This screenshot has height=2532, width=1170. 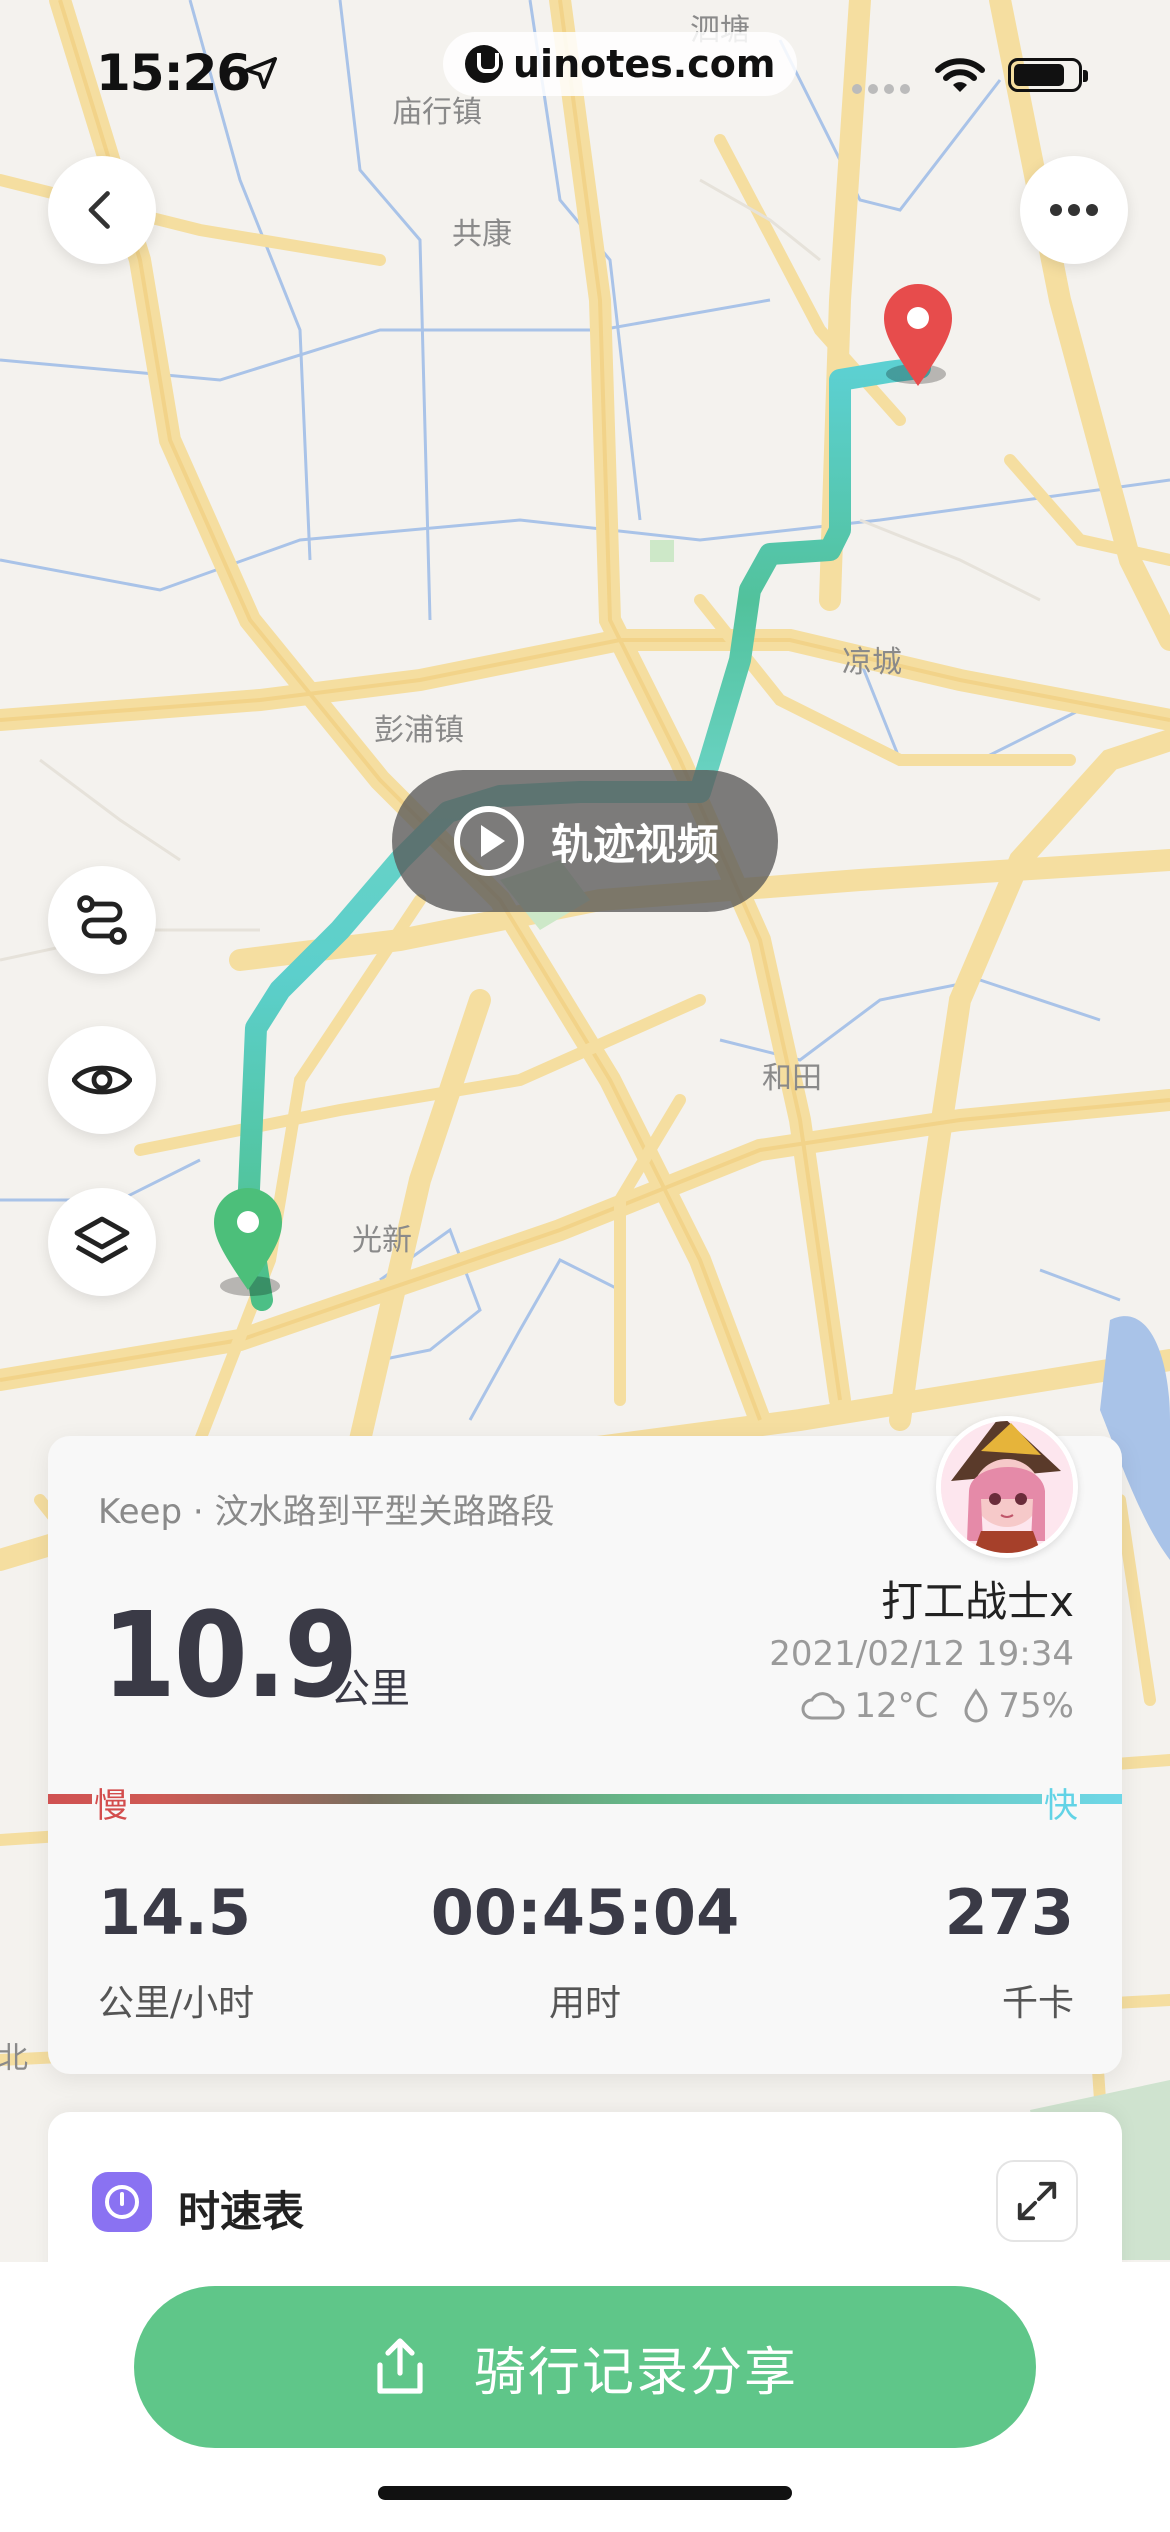 I want to click on track-video-label: 轨迹视频, so click(x=634, y=844).